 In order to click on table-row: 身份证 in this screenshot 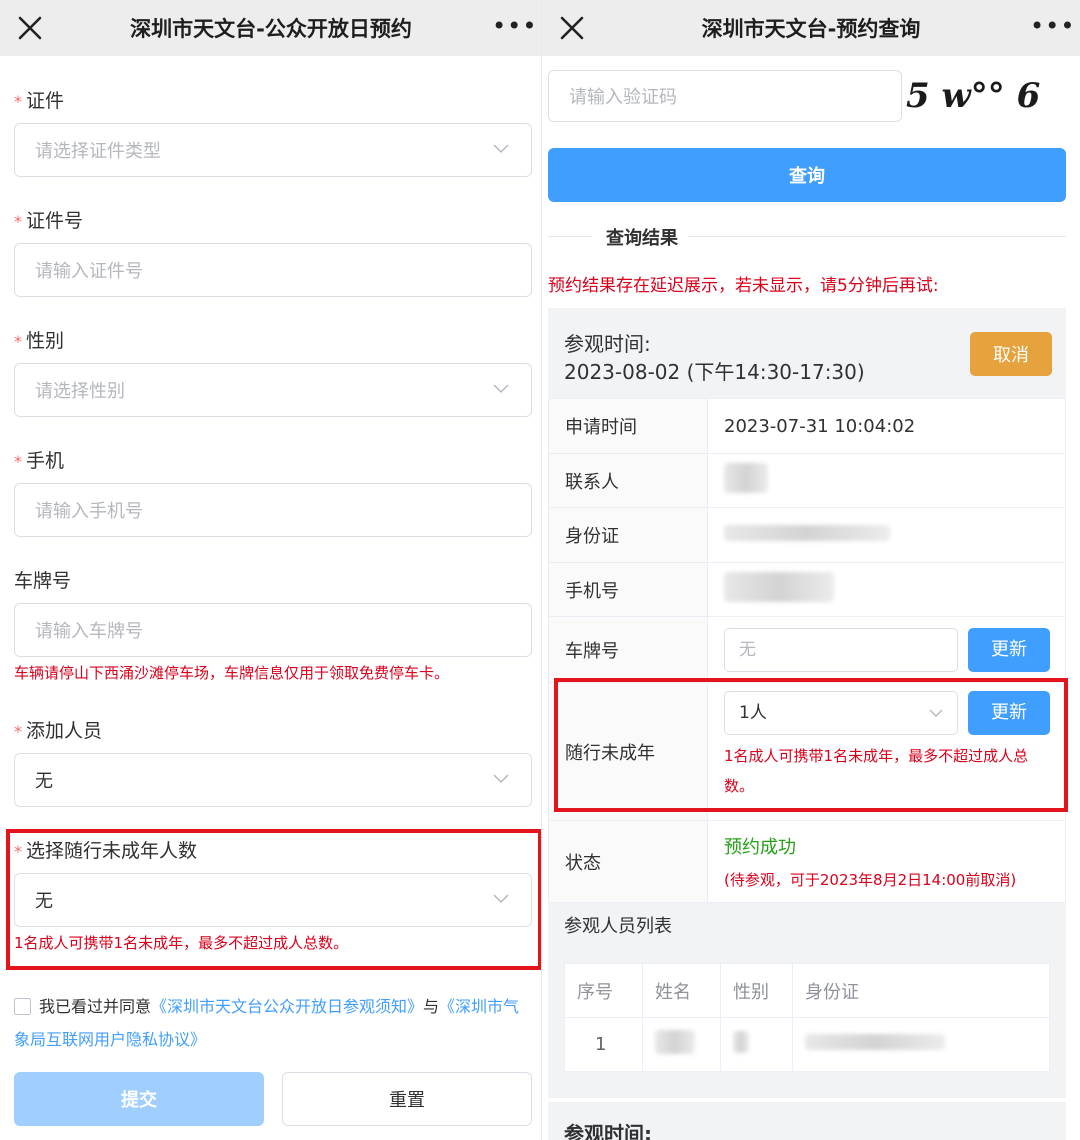, I will do `click(807, 535)`.